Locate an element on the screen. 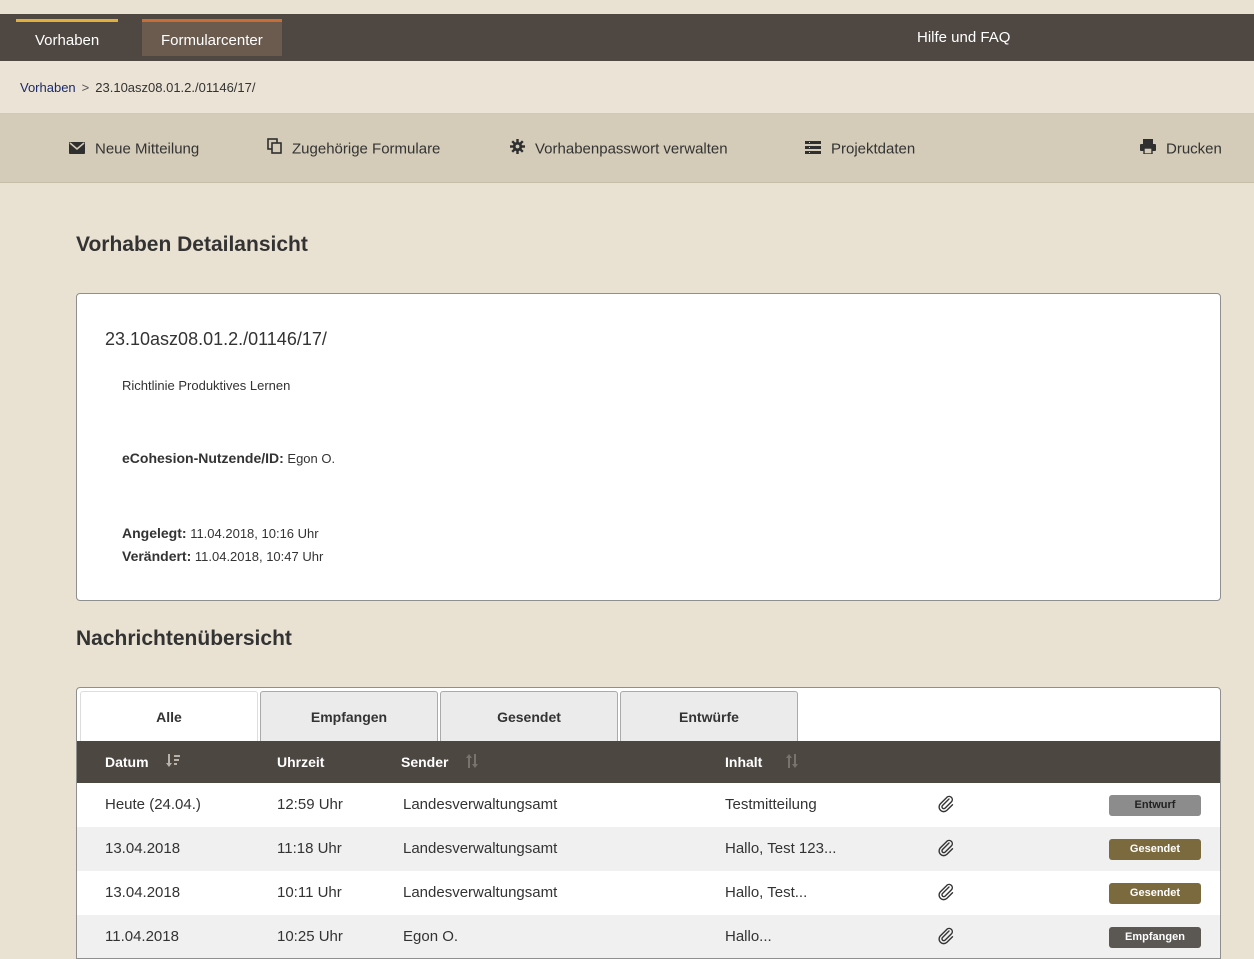 This screenshot has width=1254, height=959. printer-icon is located at coordinates (1148, 149).